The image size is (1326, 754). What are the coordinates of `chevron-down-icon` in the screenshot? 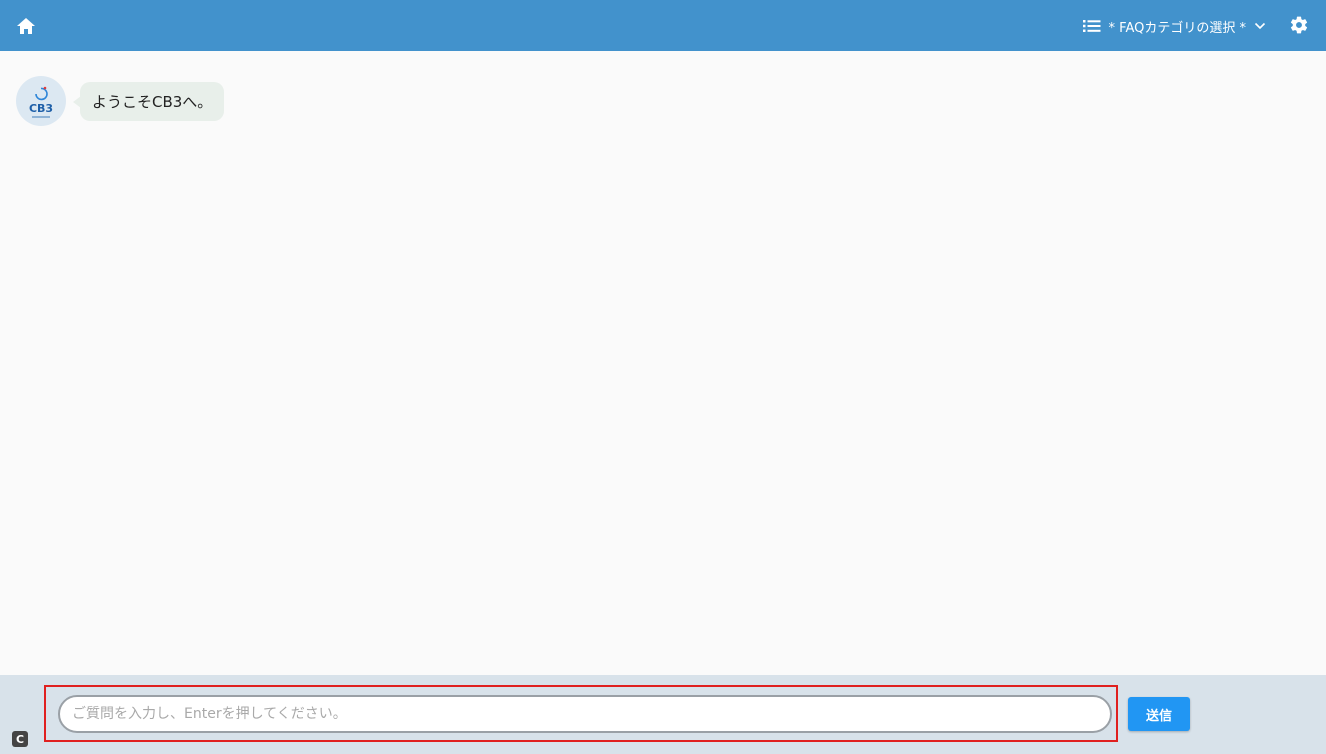 It's located at (1260, 26).